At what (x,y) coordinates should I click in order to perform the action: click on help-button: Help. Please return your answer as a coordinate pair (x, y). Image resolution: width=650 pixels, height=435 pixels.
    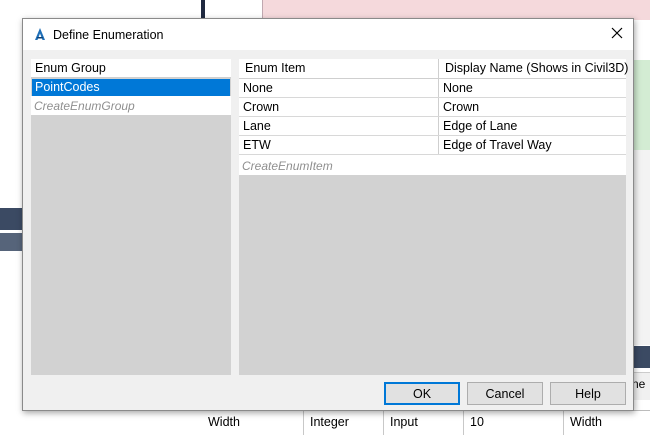
    Looking at the image, I should click on (588, 393).